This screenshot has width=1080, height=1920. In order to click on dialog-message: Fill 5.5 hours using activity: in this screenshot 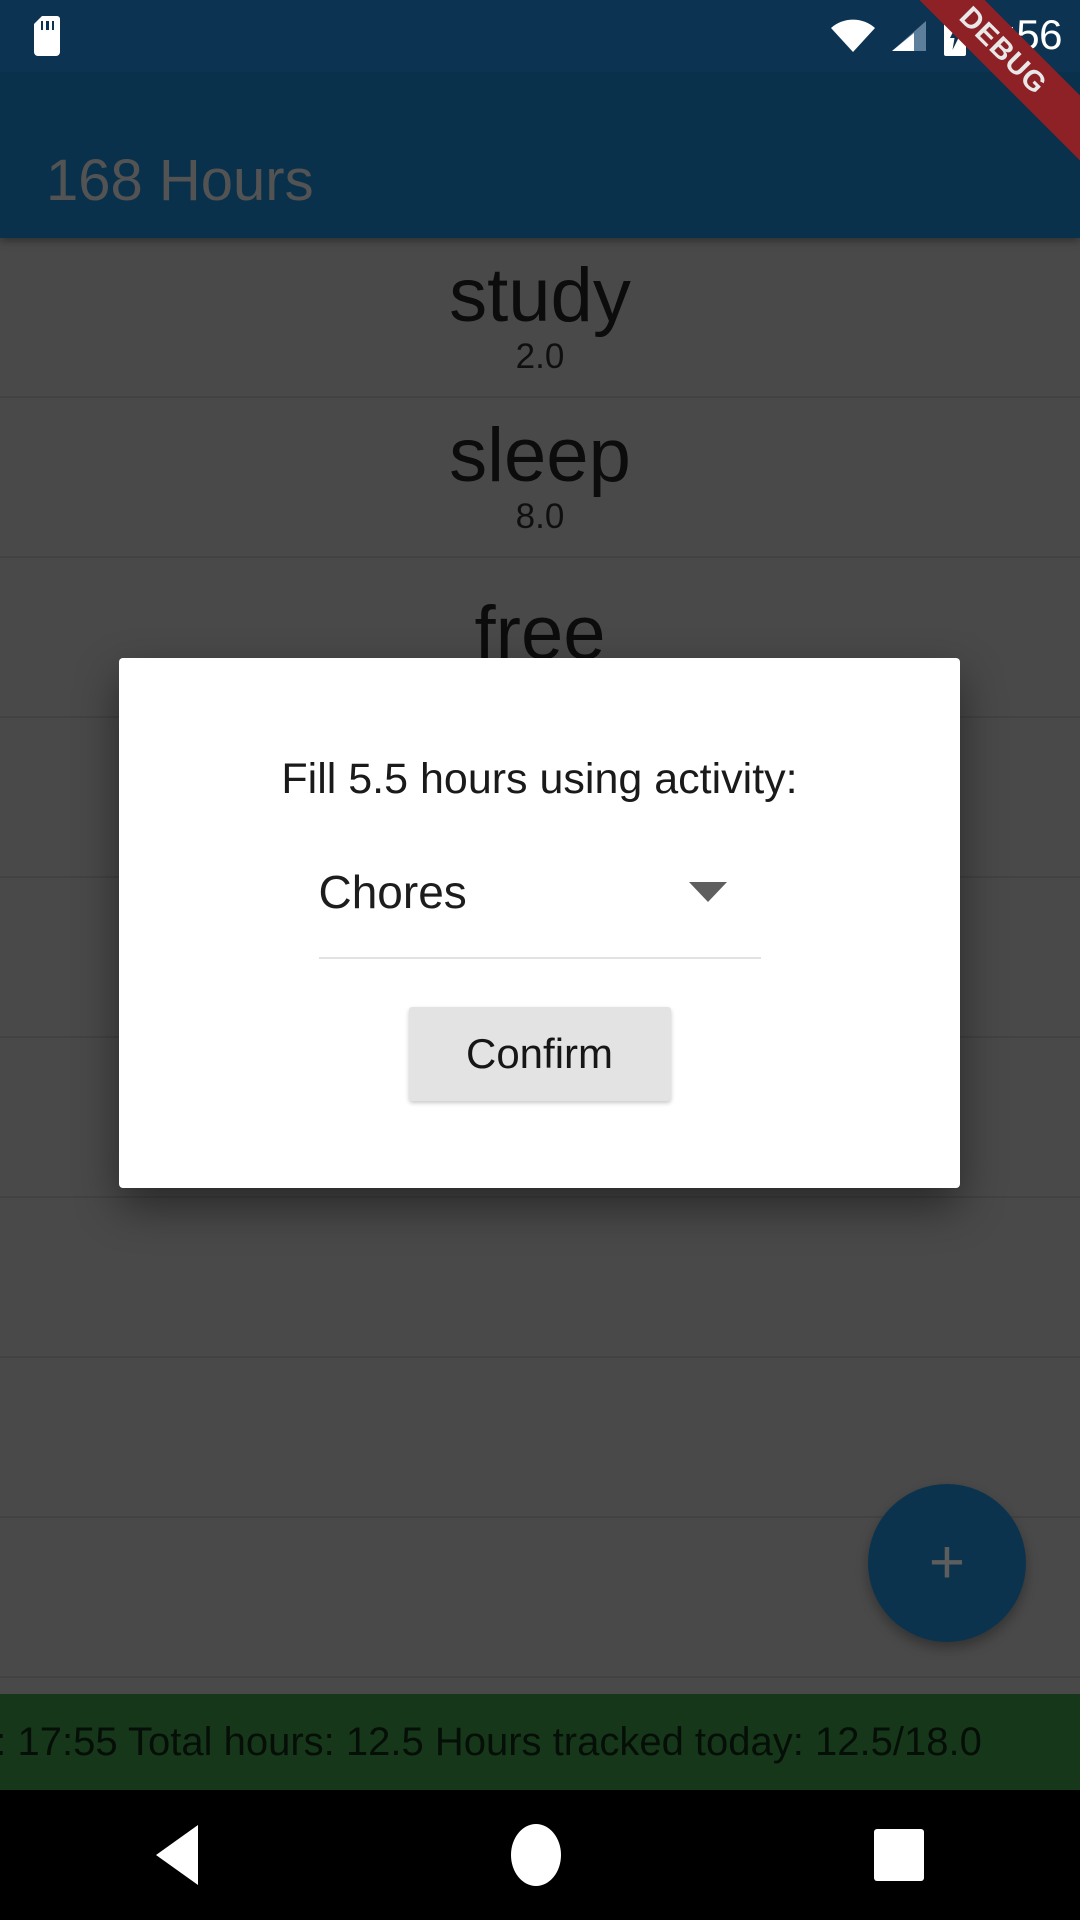, I will do `click(539, 779)`.